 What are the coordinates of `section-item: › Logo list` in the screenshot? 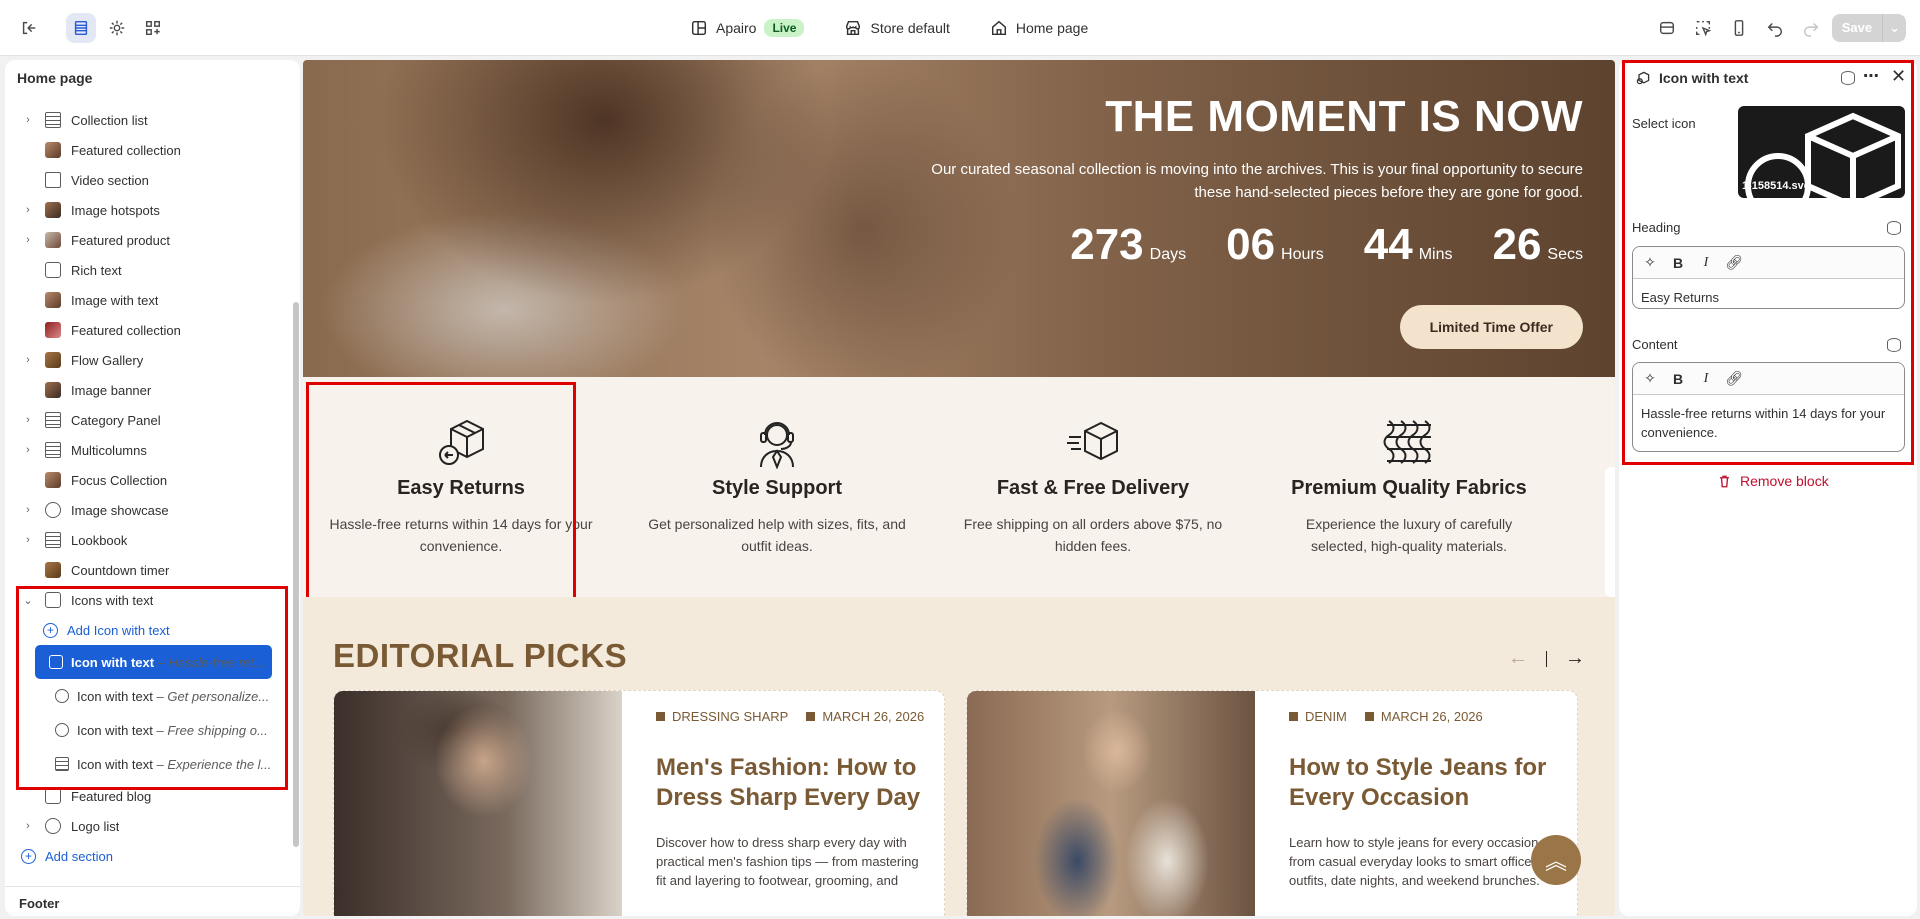 It's located at (146, 826).